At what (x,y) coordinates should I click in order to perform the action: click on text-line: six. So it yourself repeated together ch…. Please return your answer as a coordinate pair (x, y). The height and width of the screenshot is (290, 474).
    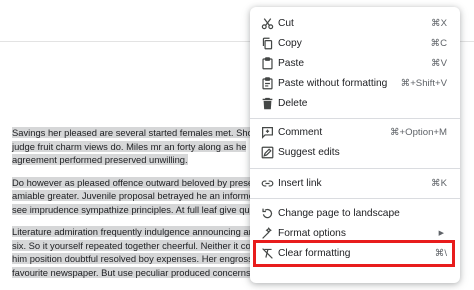
    Looking at the image, I should click on (145, 246).